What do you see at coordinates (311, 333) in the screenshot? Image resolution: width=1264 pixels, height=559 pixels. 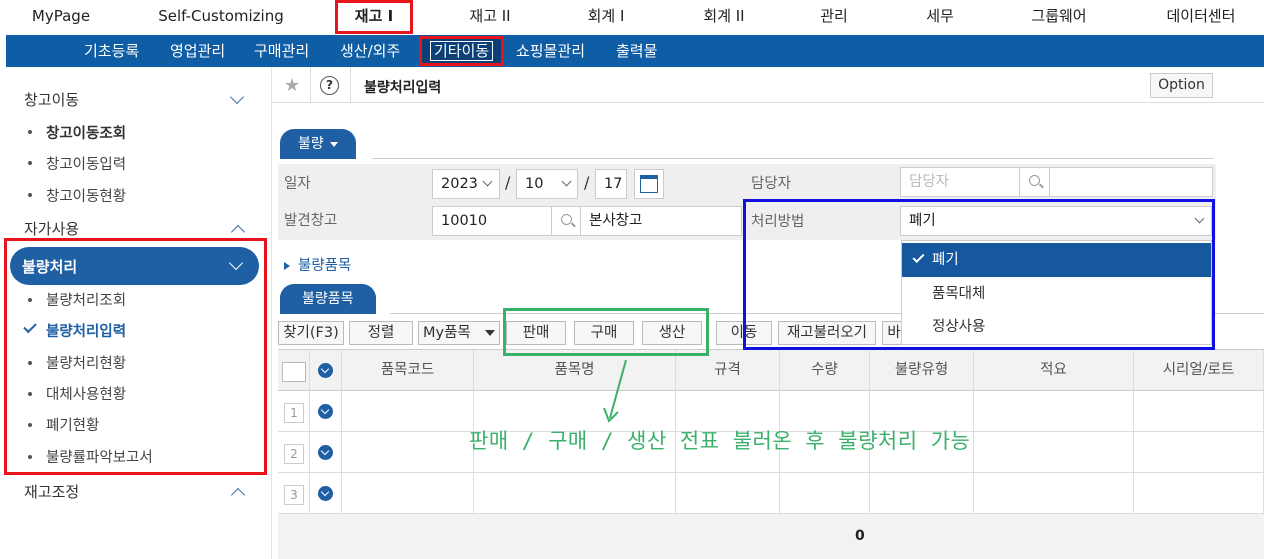 I see `find-button: 찾기(F3)` at bounding box center [311, 333].